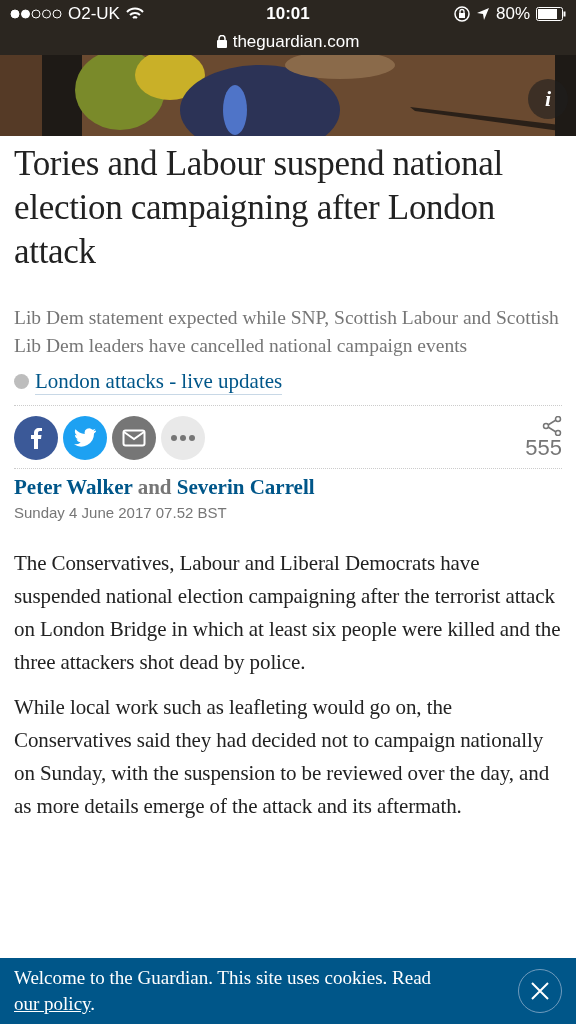 The width and height of the screenshot is (576, 1024). Describe the element at coordinates (543, 448) in the screenshot. I see `share-count: 555` at that location.